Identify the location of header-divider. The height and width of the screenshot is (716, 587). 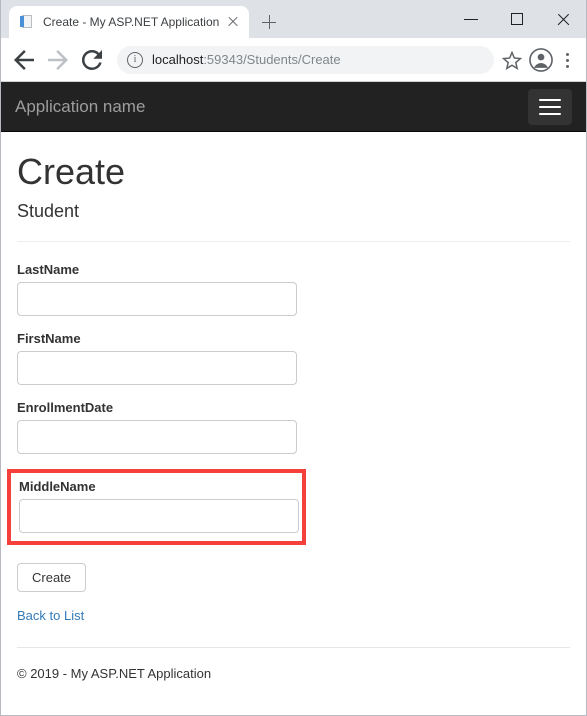
(293, 242).